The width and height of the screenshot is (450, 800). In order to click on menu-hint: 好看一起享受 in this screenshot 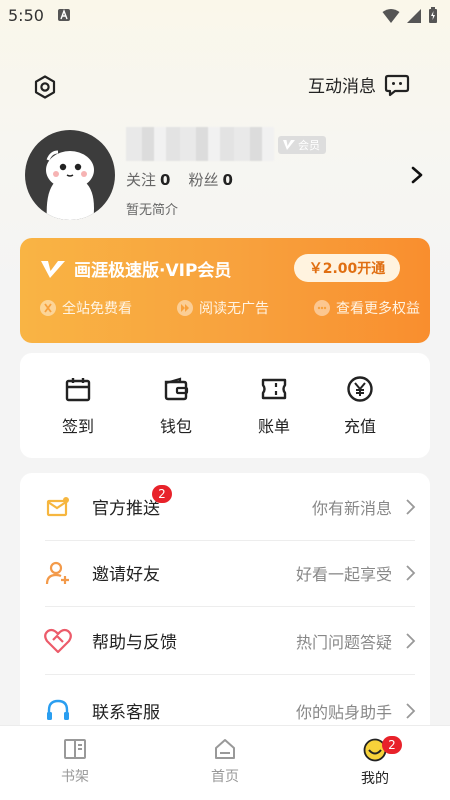, I will do `click(343, 574)`.